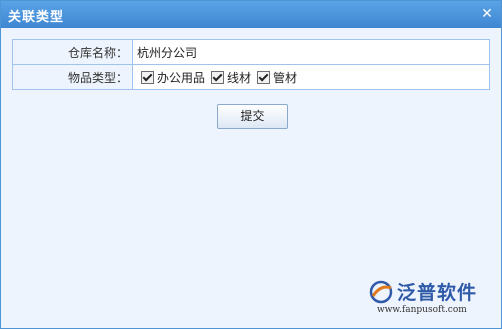  I want to click on checkbox-wire-label: 线材, so click(239, 77).